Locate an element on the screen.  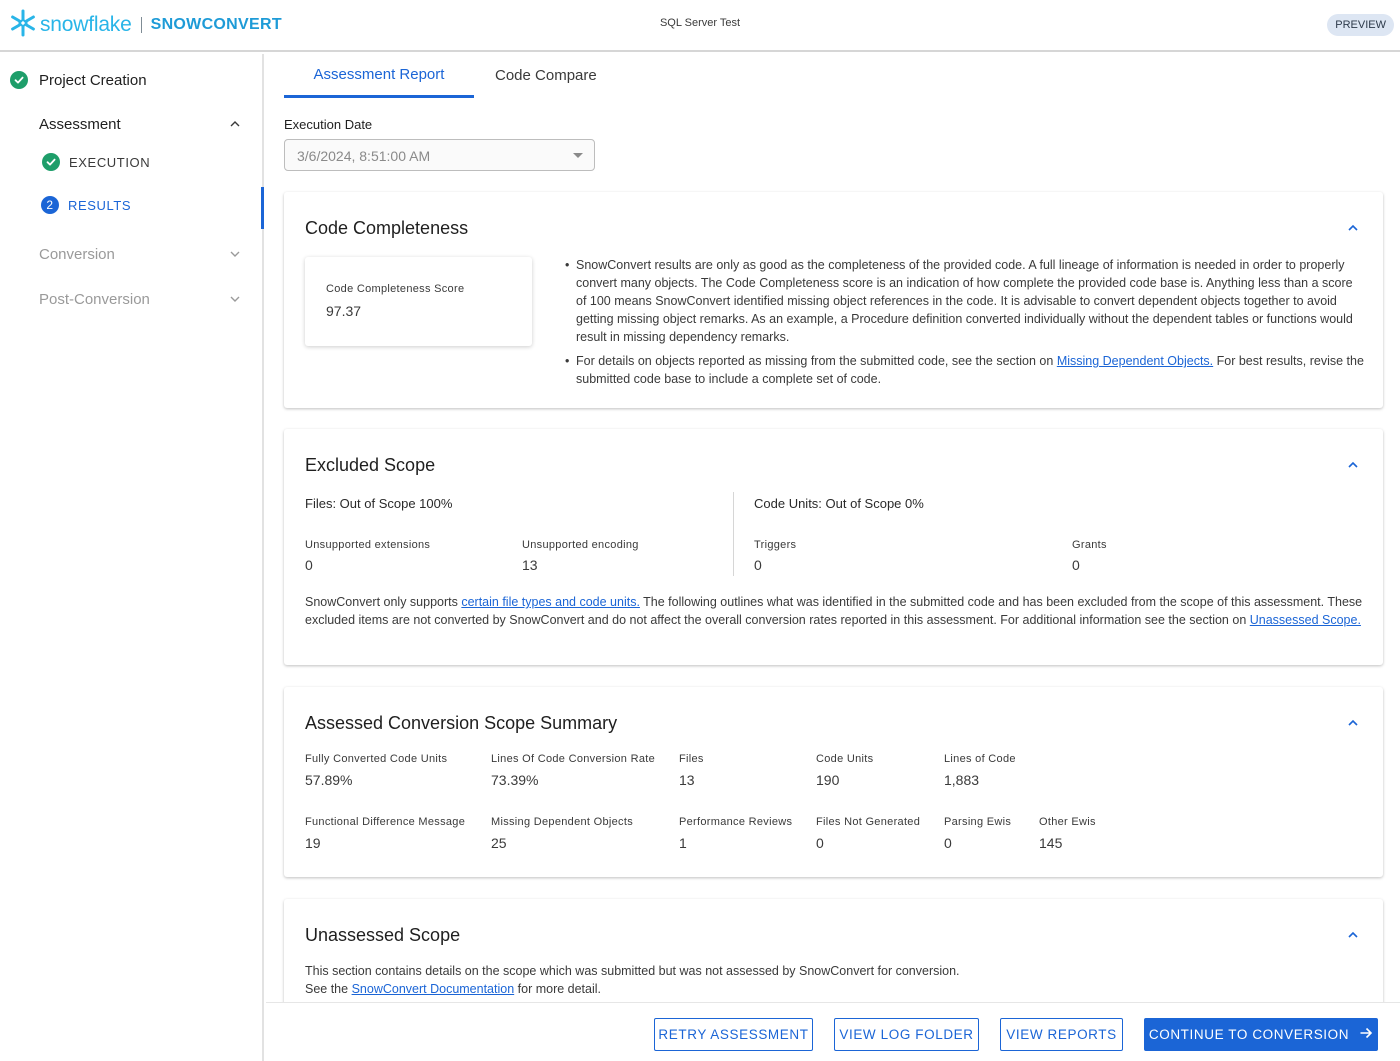
stat-label: Grants is located at coordinates (1089, 545).